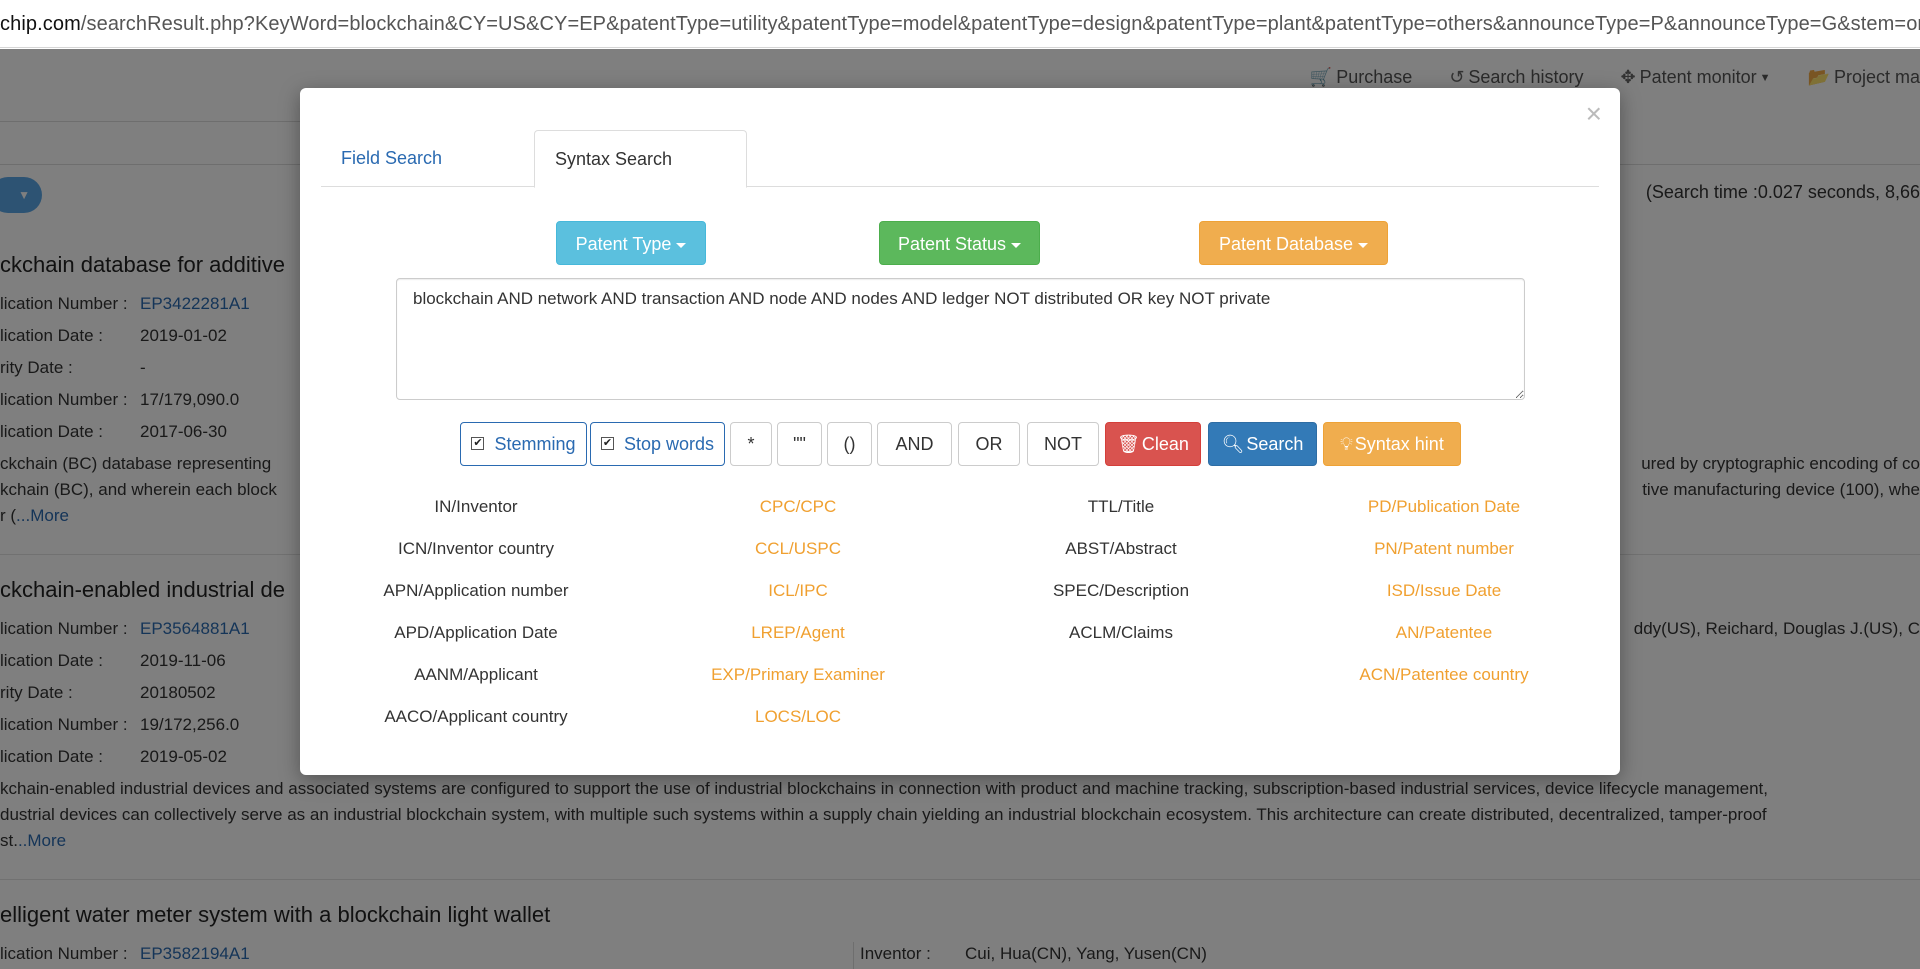  I want to click on lightbulb-icon: 💡︎, so click(1346, 444).